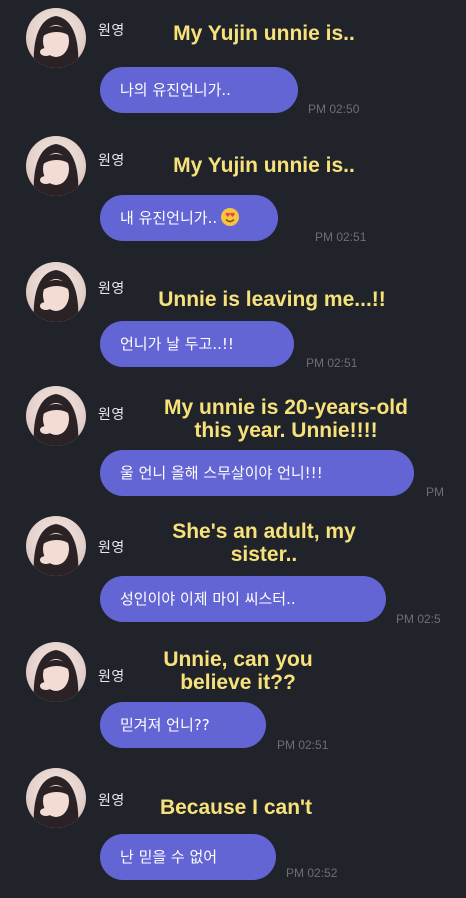 The height and width of the screenshot is (898, 466). Describe the element at coordinates (435, 492) in the screenshot. I see `message-timestamp: PM` at that location.